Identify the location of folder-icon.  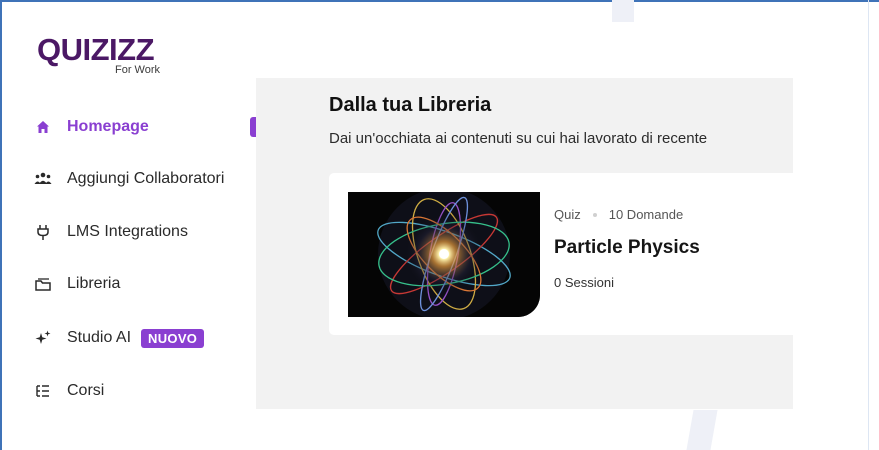
(43, 284).